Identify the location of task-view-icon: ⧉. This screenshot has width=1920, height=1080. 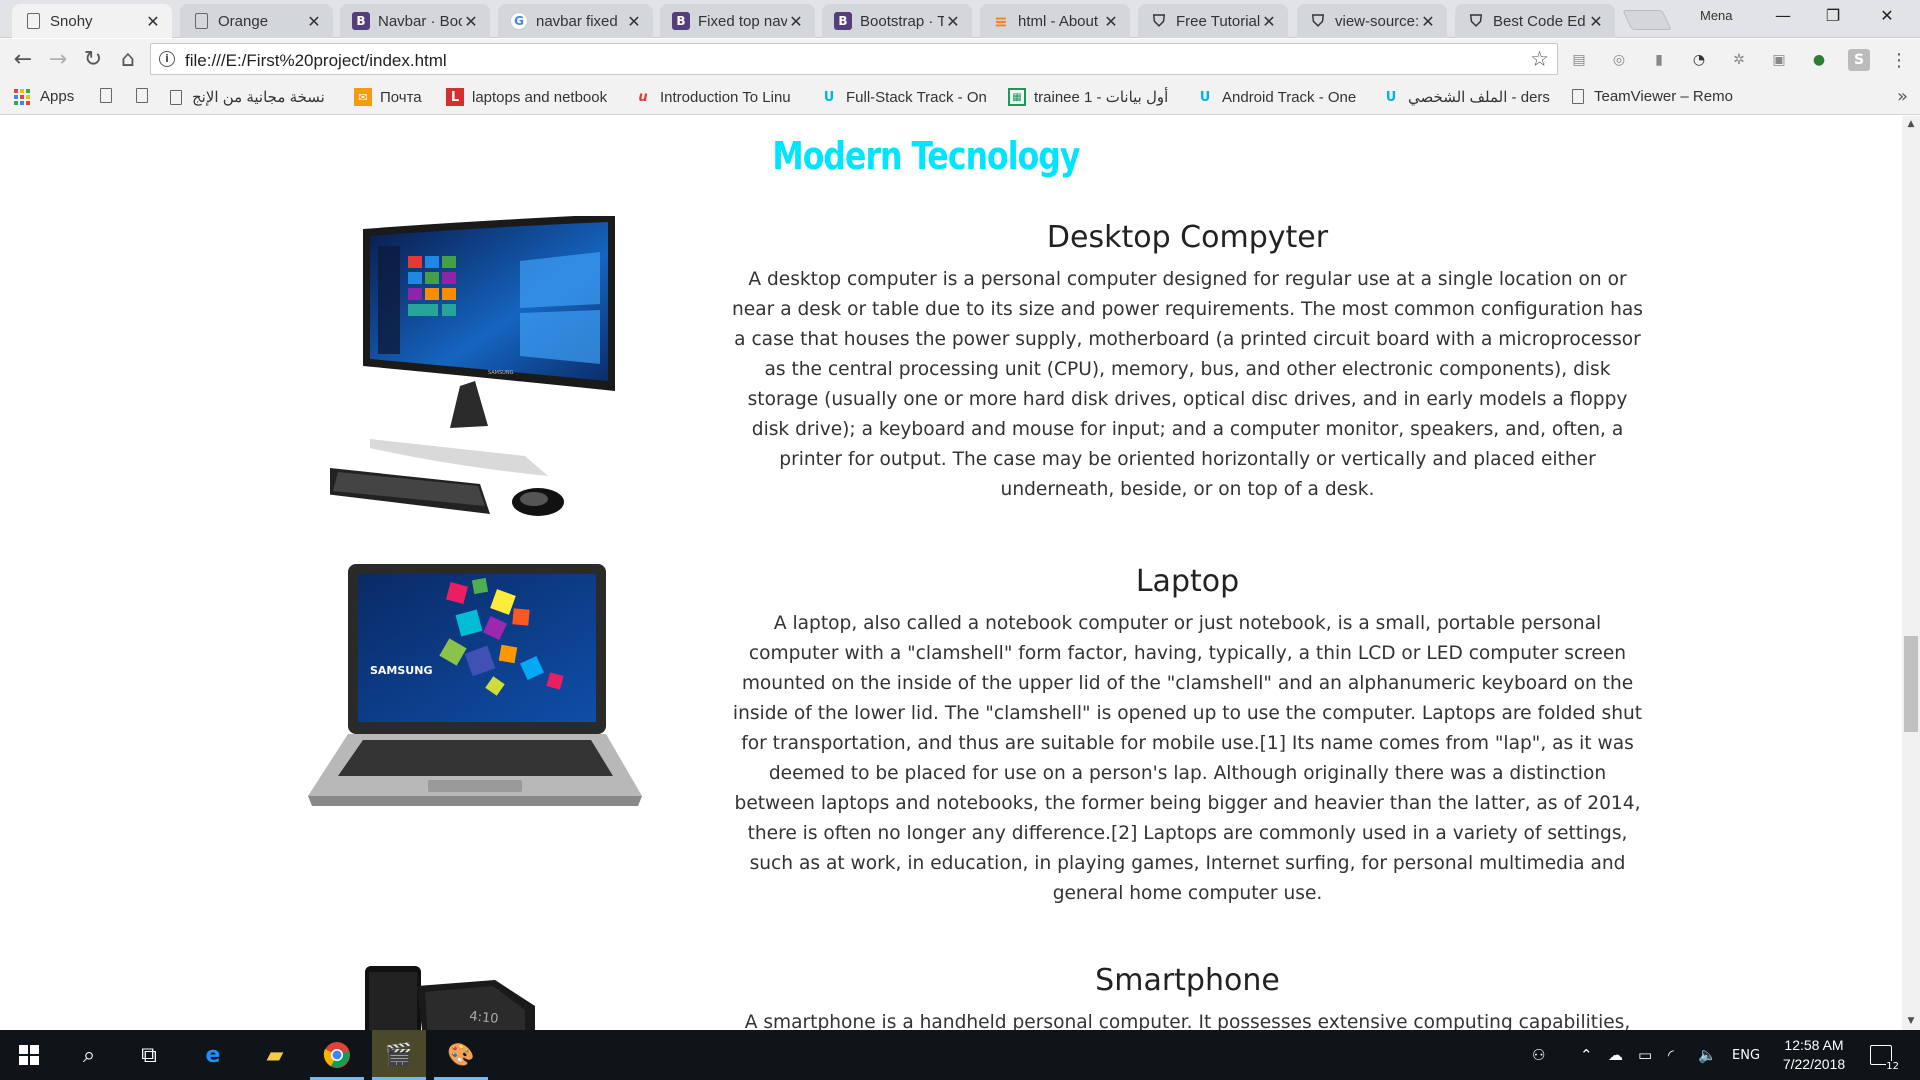
(149, 1055).